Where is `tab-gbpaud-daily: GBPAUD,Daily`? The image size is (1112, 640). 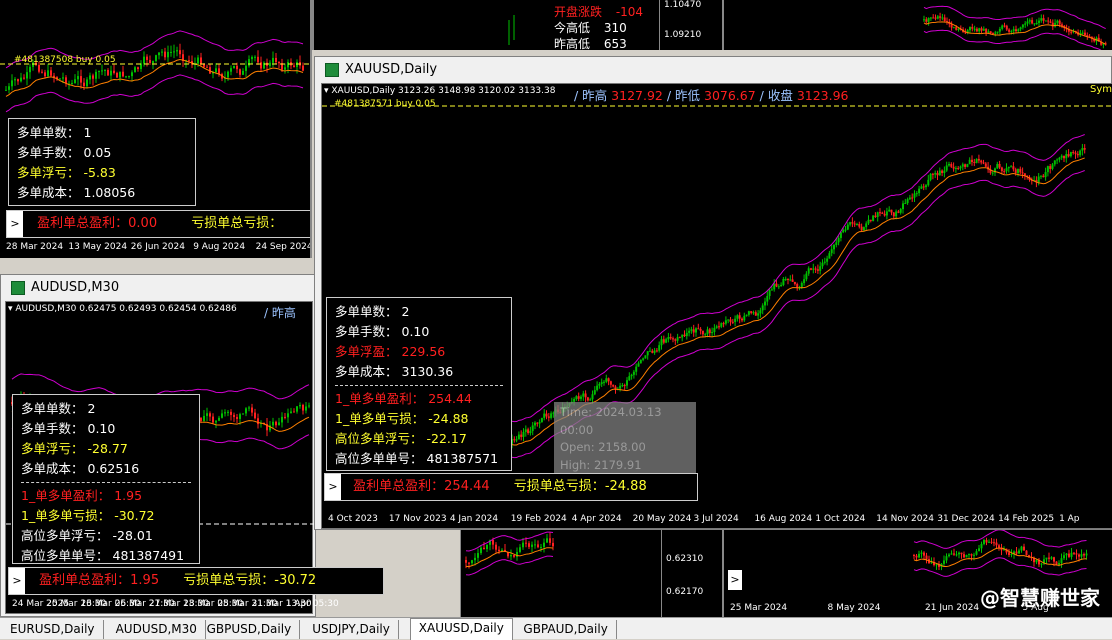 tab-gbpaud-daily: GBPAUD,Daily is located at coordinates (566, 629).